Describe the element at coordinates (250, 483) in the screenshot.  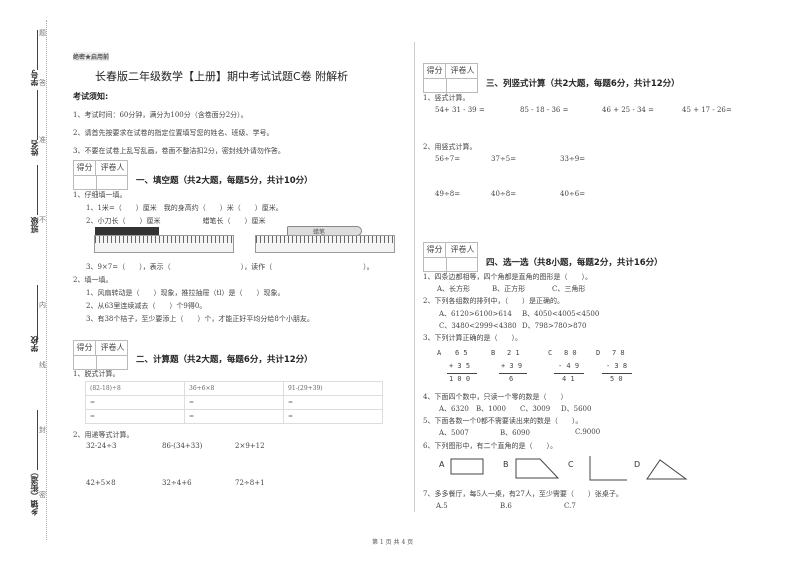
I see `expression: 72÷8+1` at that location.